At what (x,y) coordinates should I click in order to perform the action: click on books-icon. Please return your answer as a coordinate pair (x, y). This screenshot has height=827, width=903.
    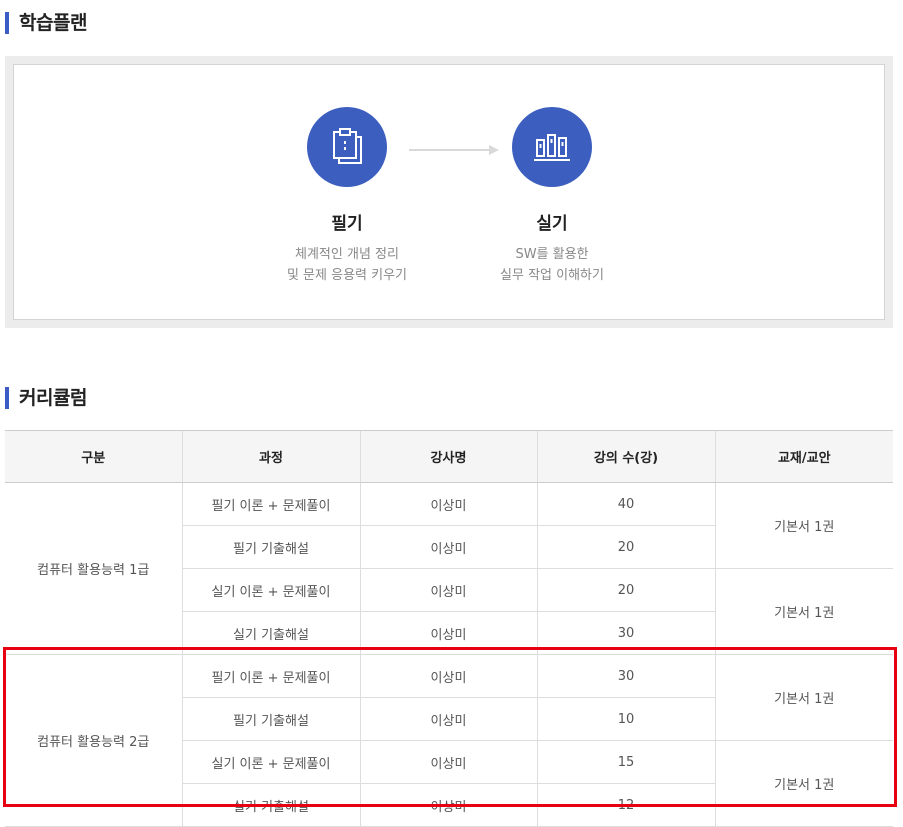
    Looking at the image, I should click on (552, 147).